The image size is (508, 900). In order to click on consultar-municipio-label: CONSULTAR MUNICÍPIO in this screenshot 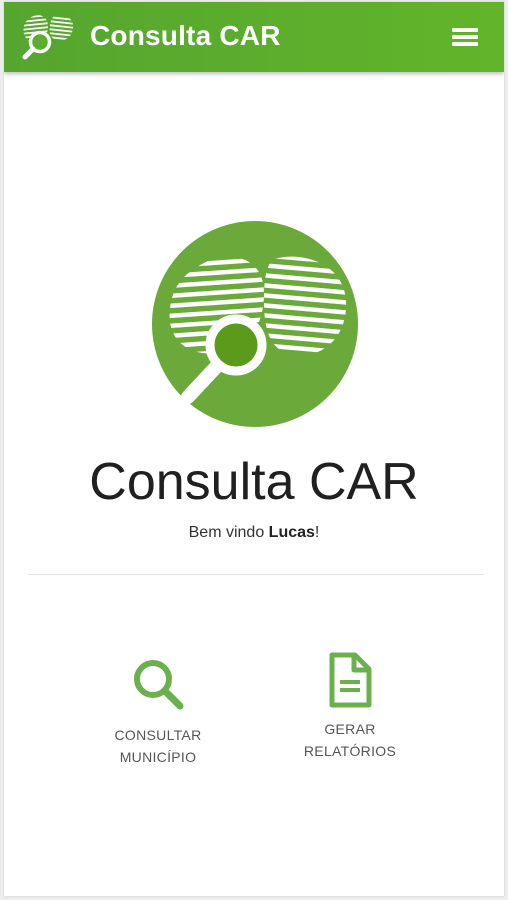, I will do `click(158, 746)`.